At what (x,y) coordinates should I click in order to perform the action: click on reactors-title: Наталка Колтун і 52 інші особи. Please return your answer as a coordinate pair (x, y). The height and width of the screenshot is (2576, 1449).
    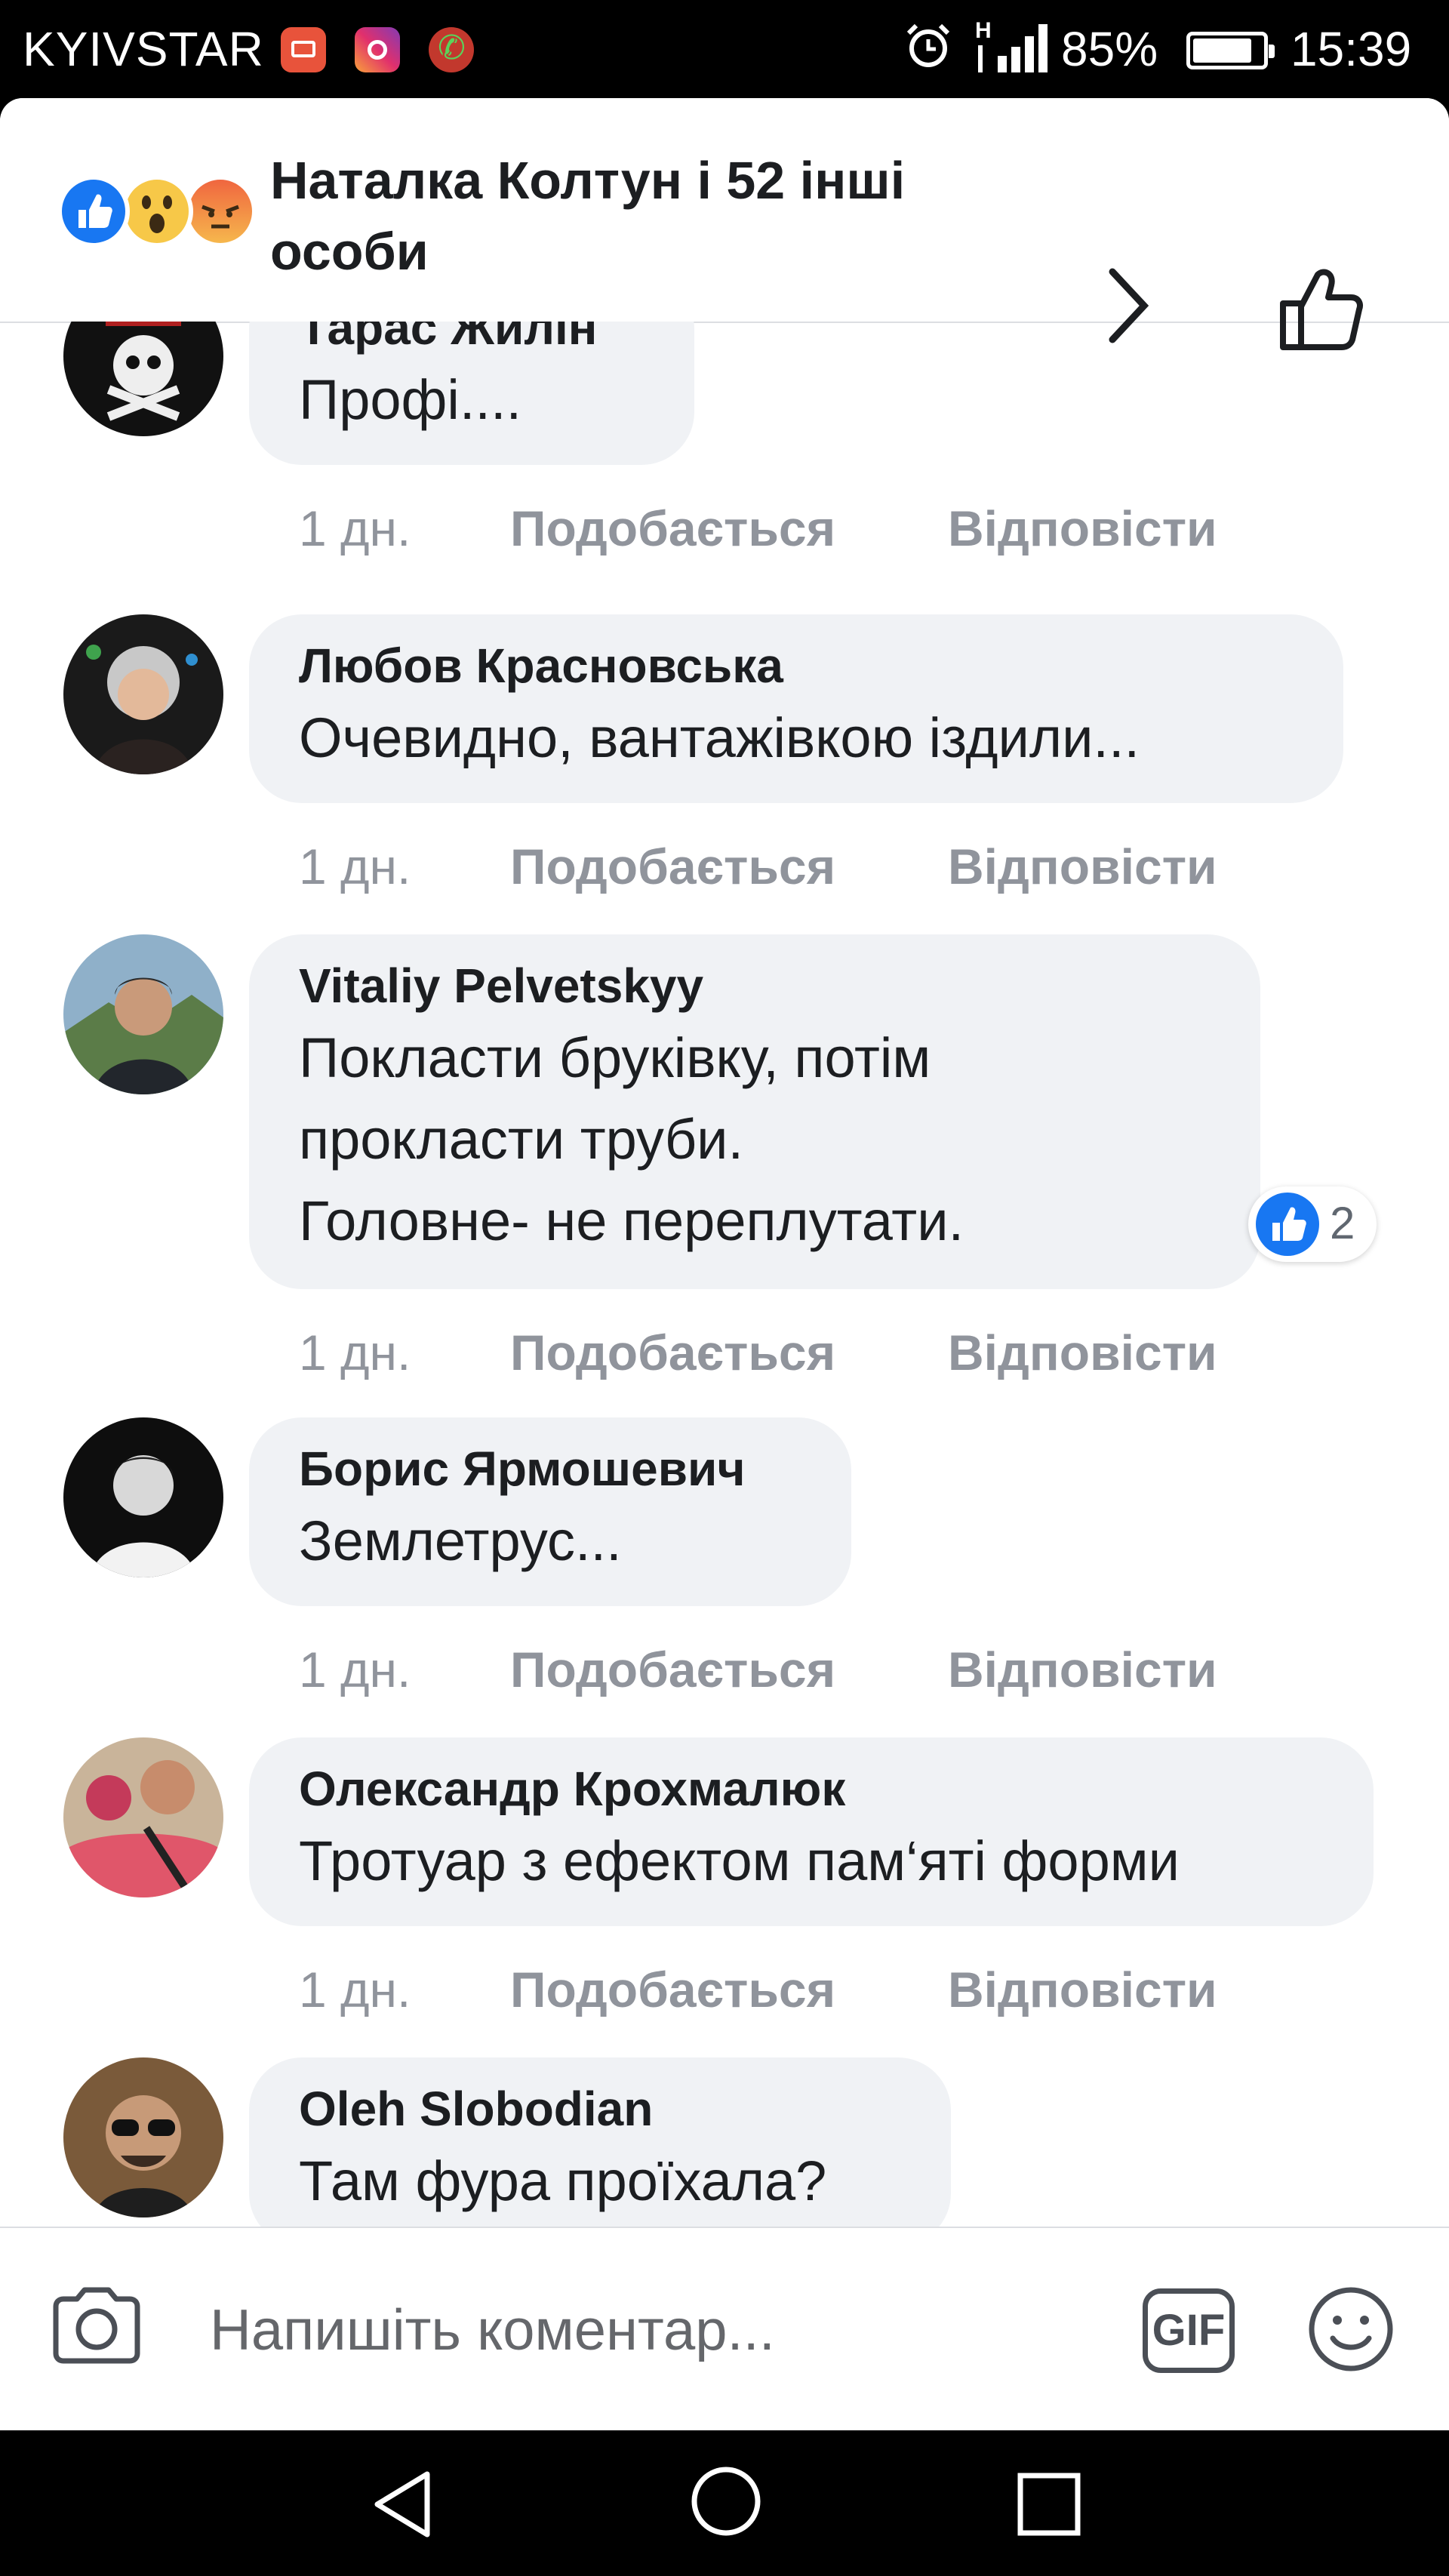
    Looking at the image, I should click on (647, 216).